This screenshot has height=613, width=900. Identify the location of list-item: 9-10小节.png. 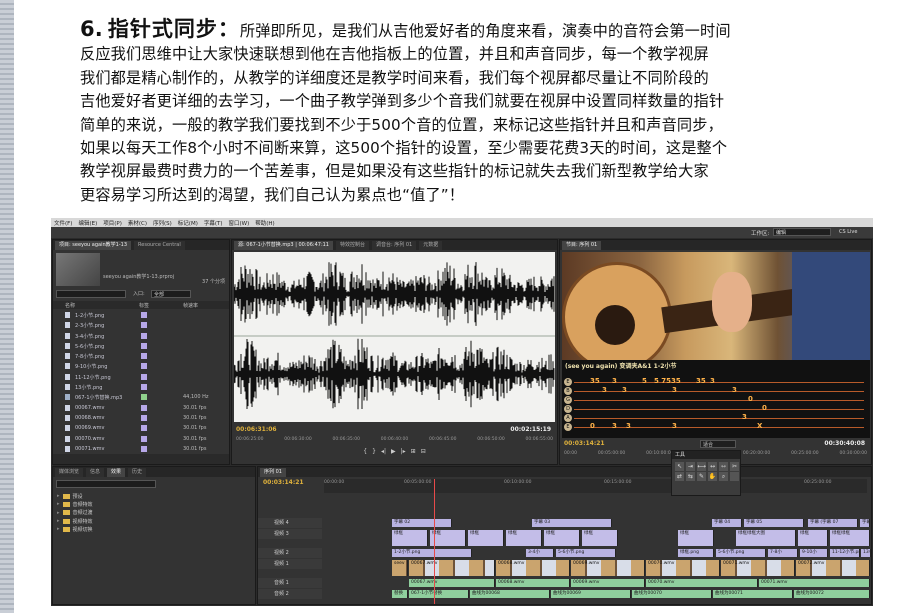
(141, 366).